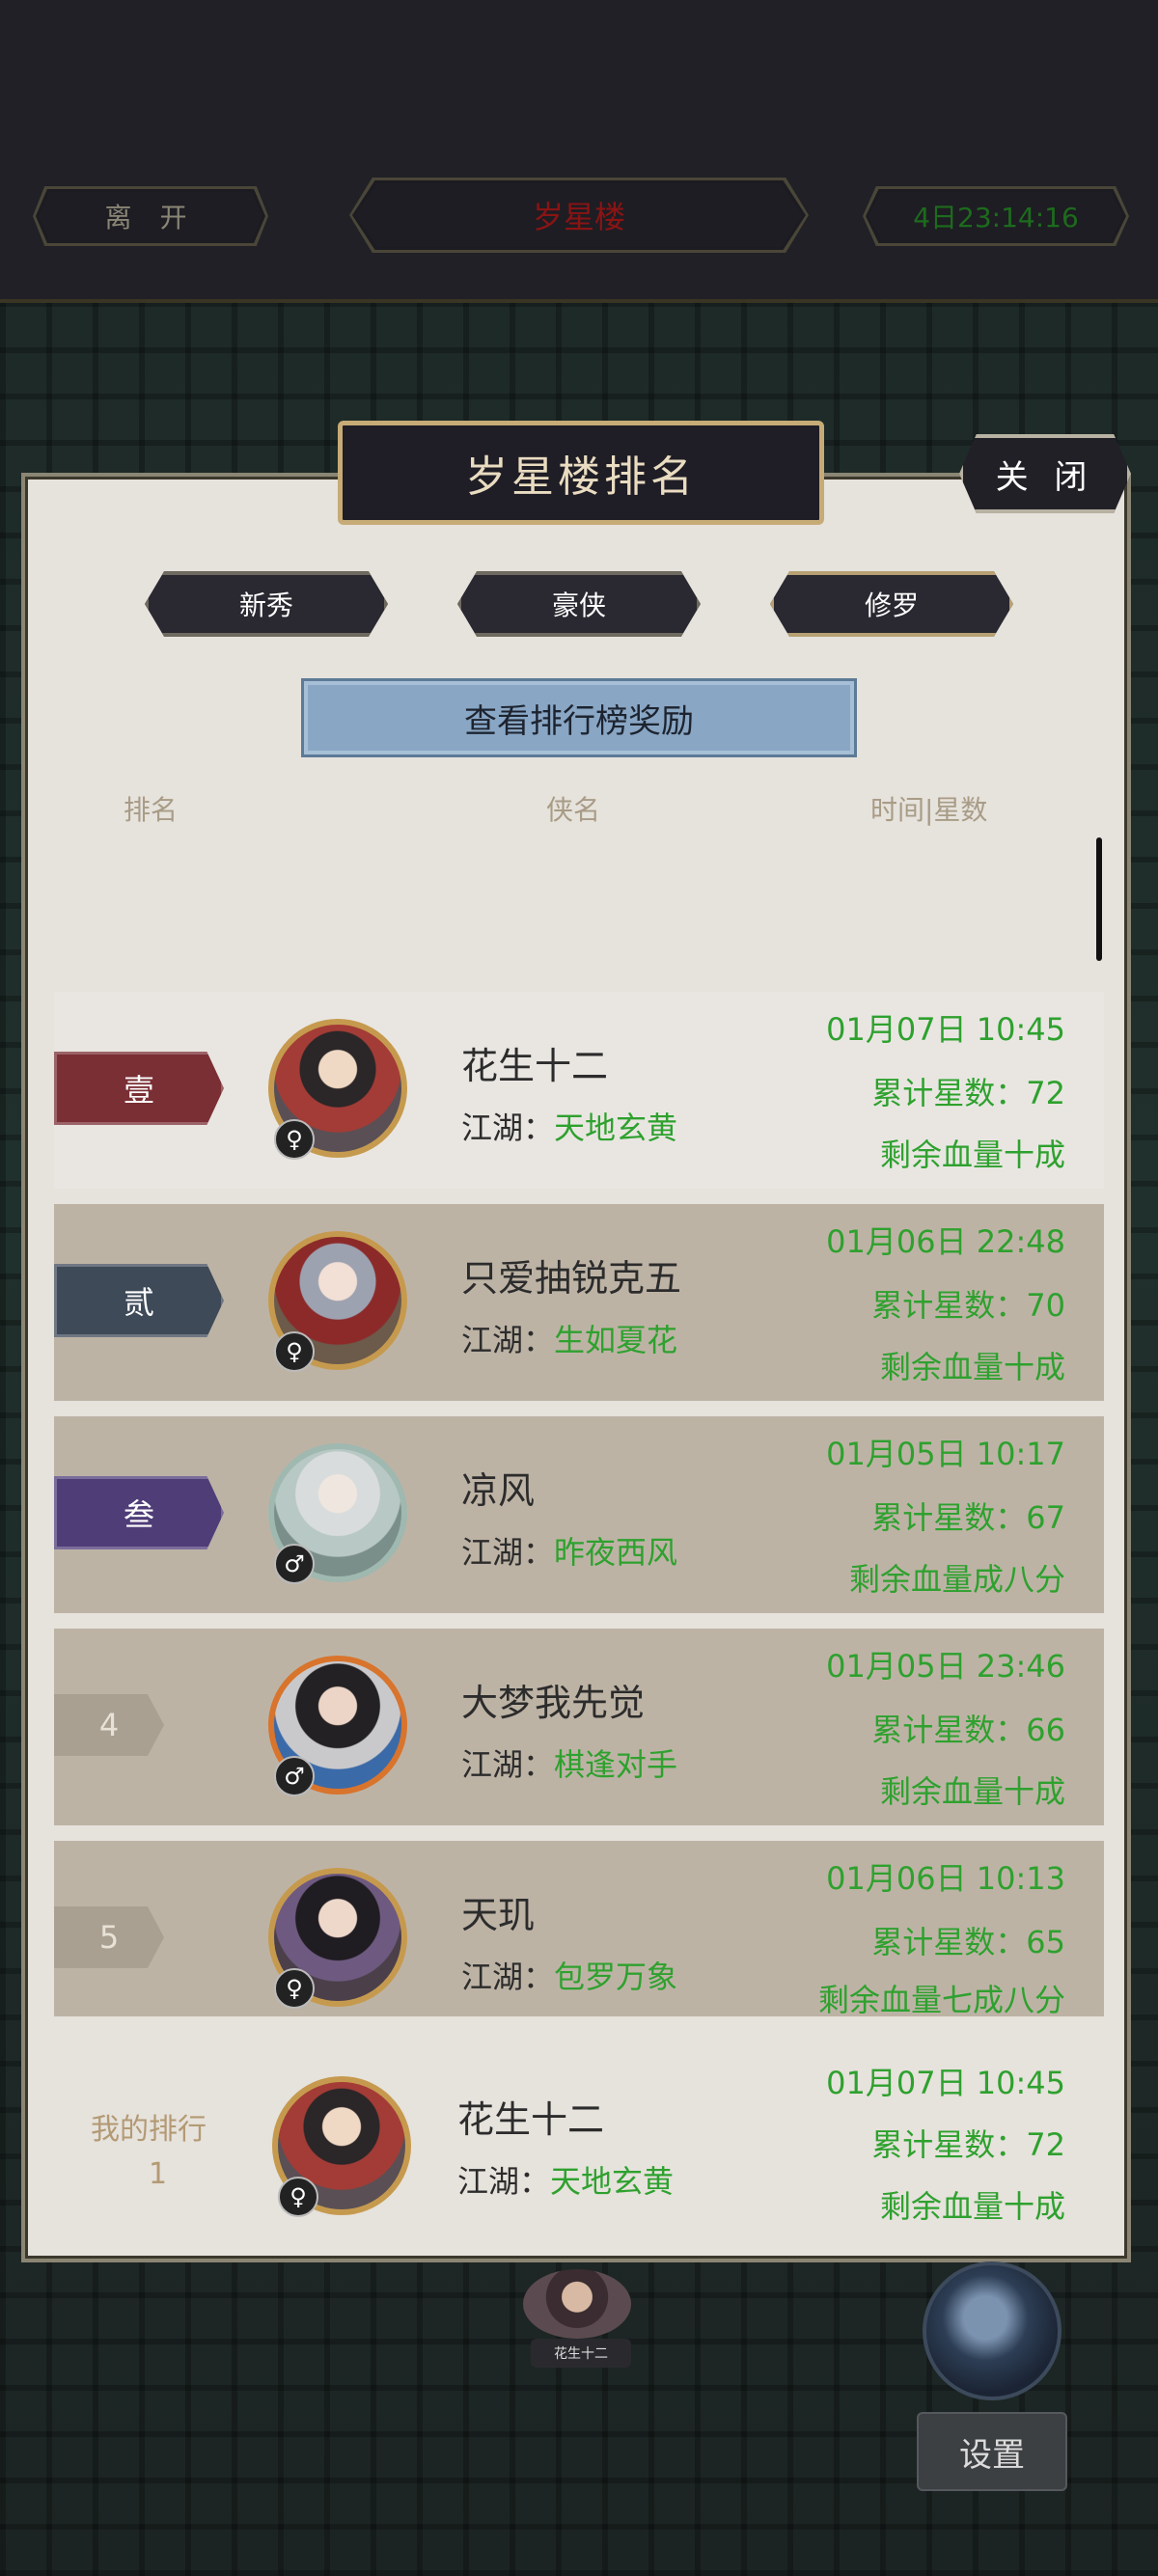 The width and height of the screenshot is (1158, 2576). Describe the element at coordinates (992, 2330) in the screenshot. I see `skill-button` at that location.